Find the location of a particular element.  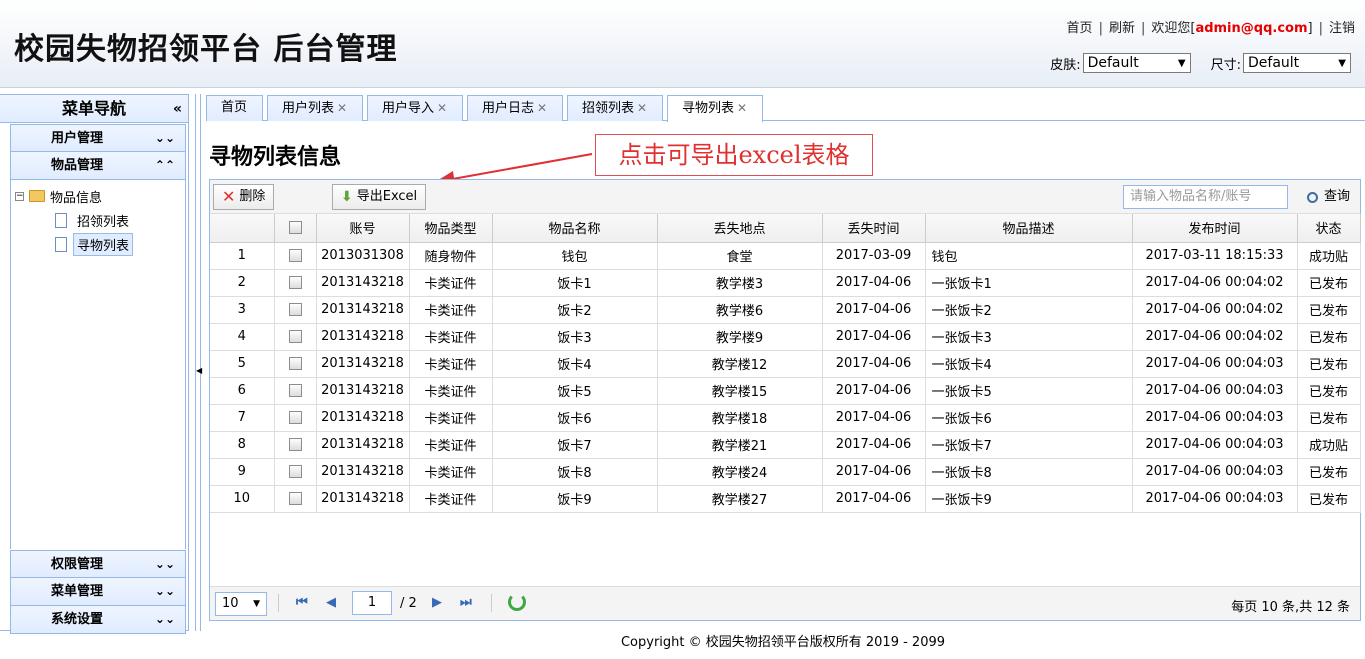

cell-publish-time: 2017-04-06 00:04:02 is located at coordinates (1215, 310).